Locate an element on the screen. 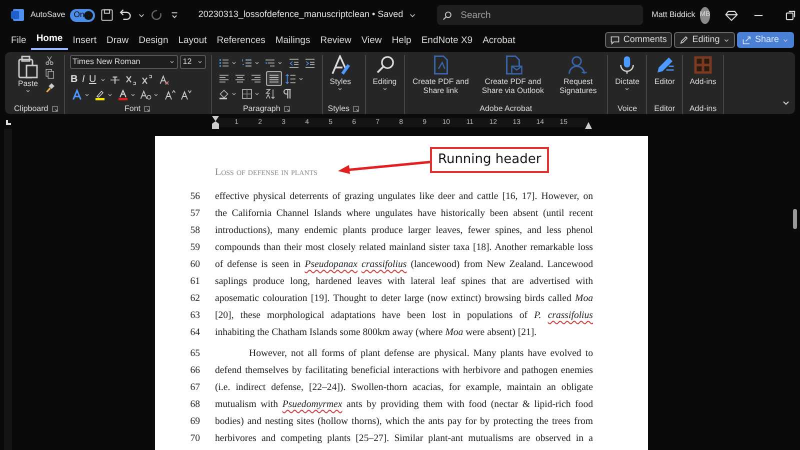 Image resolution: width=800 pixels, height=450 pixels. pilcrow-icon is located at coordinates (286, 94).